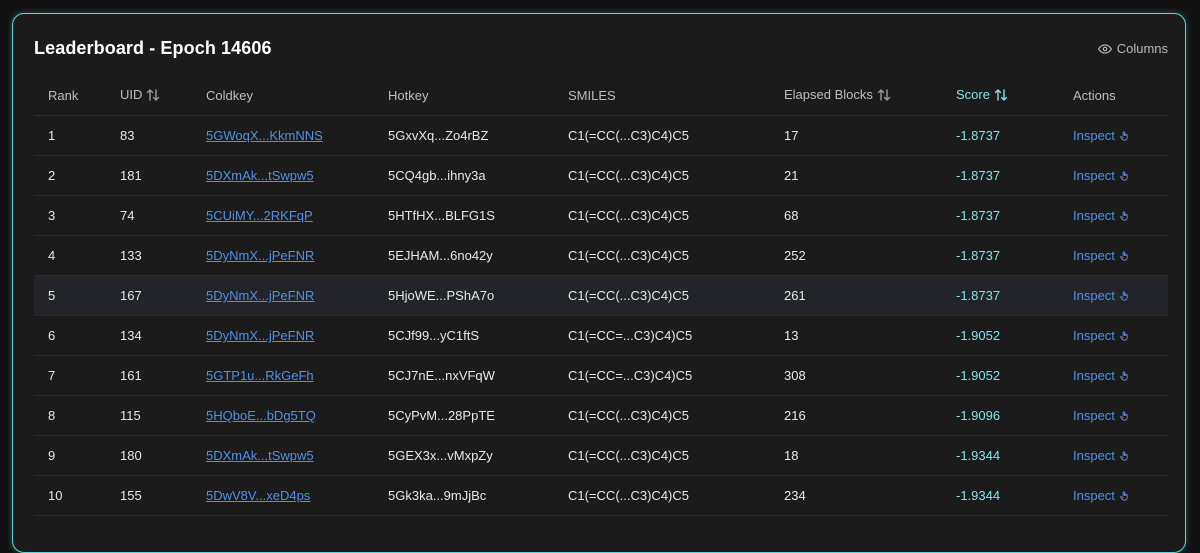  I want to click on uid-cell: 83, so click(149, 135).